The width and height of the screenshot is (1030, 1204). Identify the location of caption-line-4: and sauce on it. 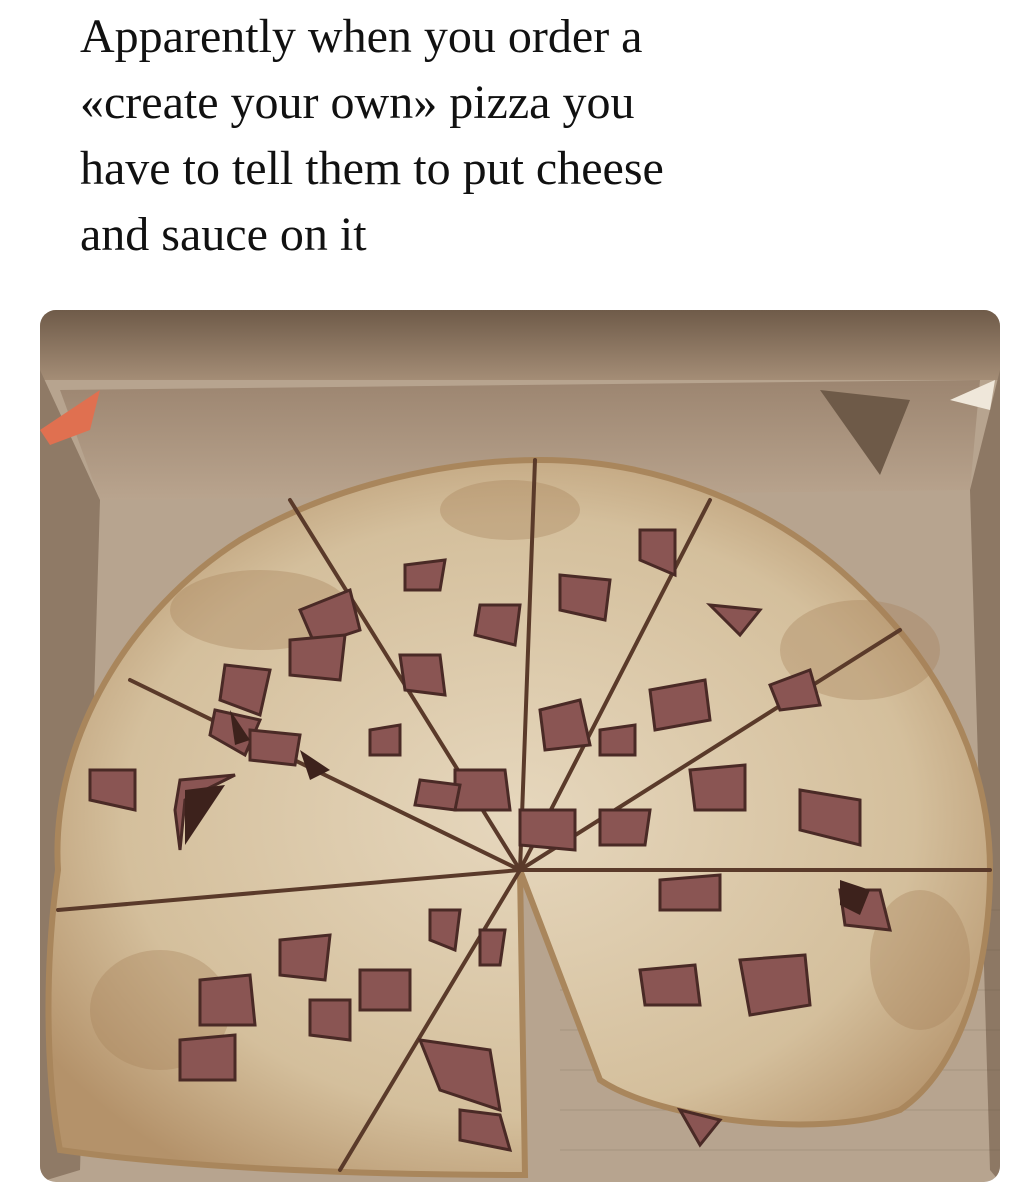
(223, 234).